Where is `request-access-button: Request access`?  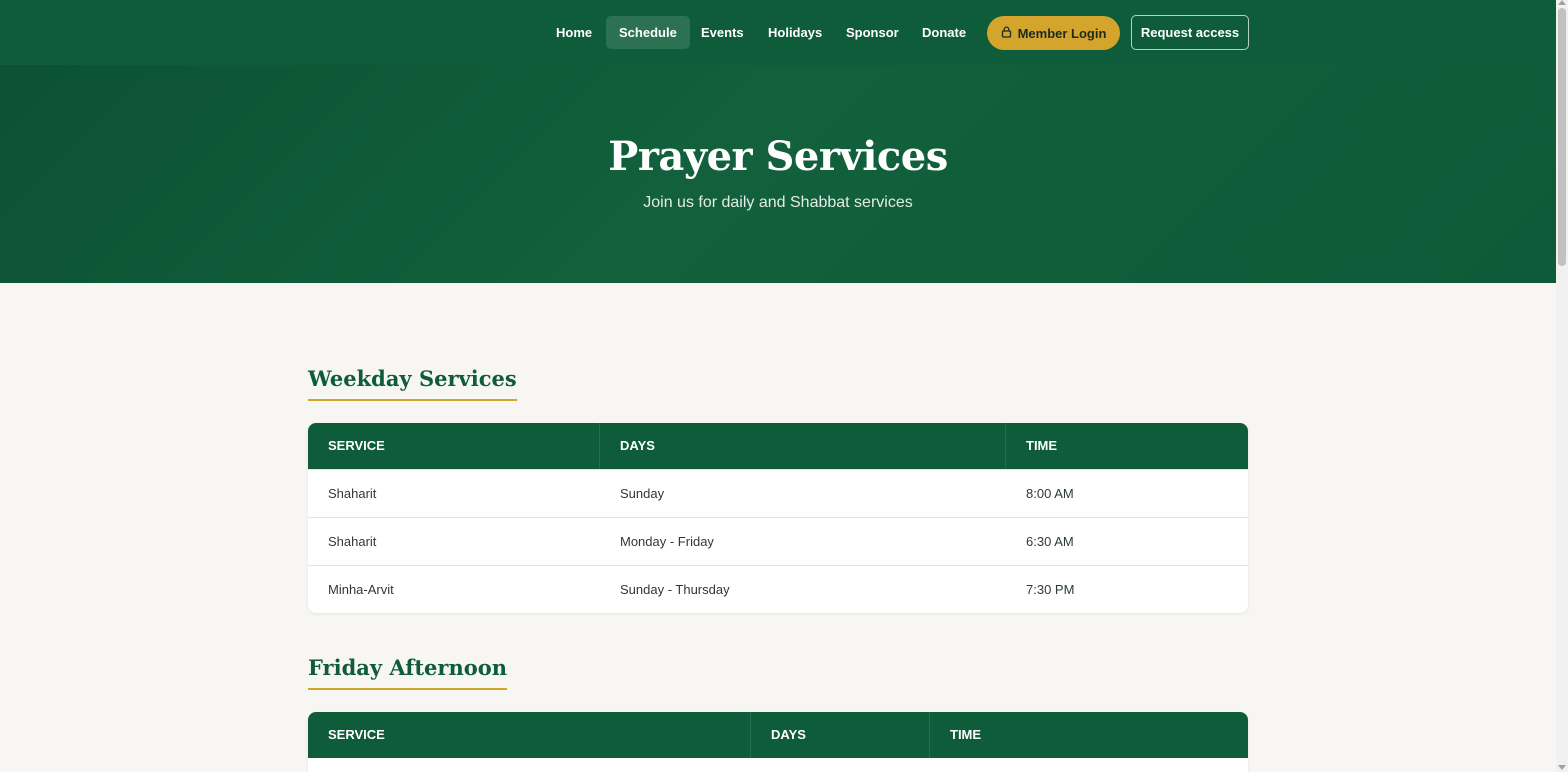 request-access-button: Request access is located at coordinates (1190, 32).